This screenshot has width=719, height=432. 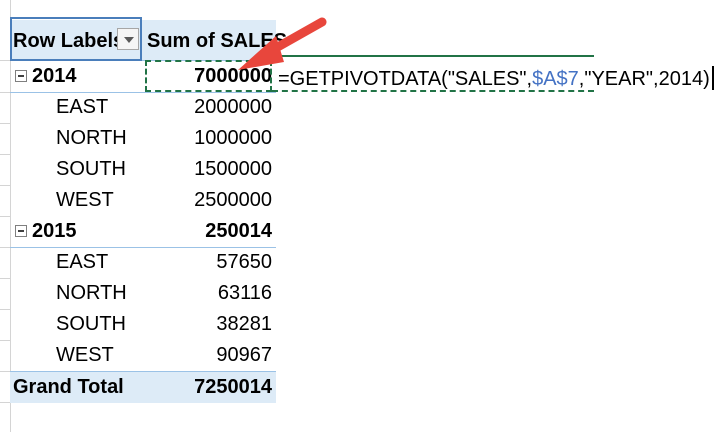 I want to click on region-value: 38281, so click(x=244, y=324).